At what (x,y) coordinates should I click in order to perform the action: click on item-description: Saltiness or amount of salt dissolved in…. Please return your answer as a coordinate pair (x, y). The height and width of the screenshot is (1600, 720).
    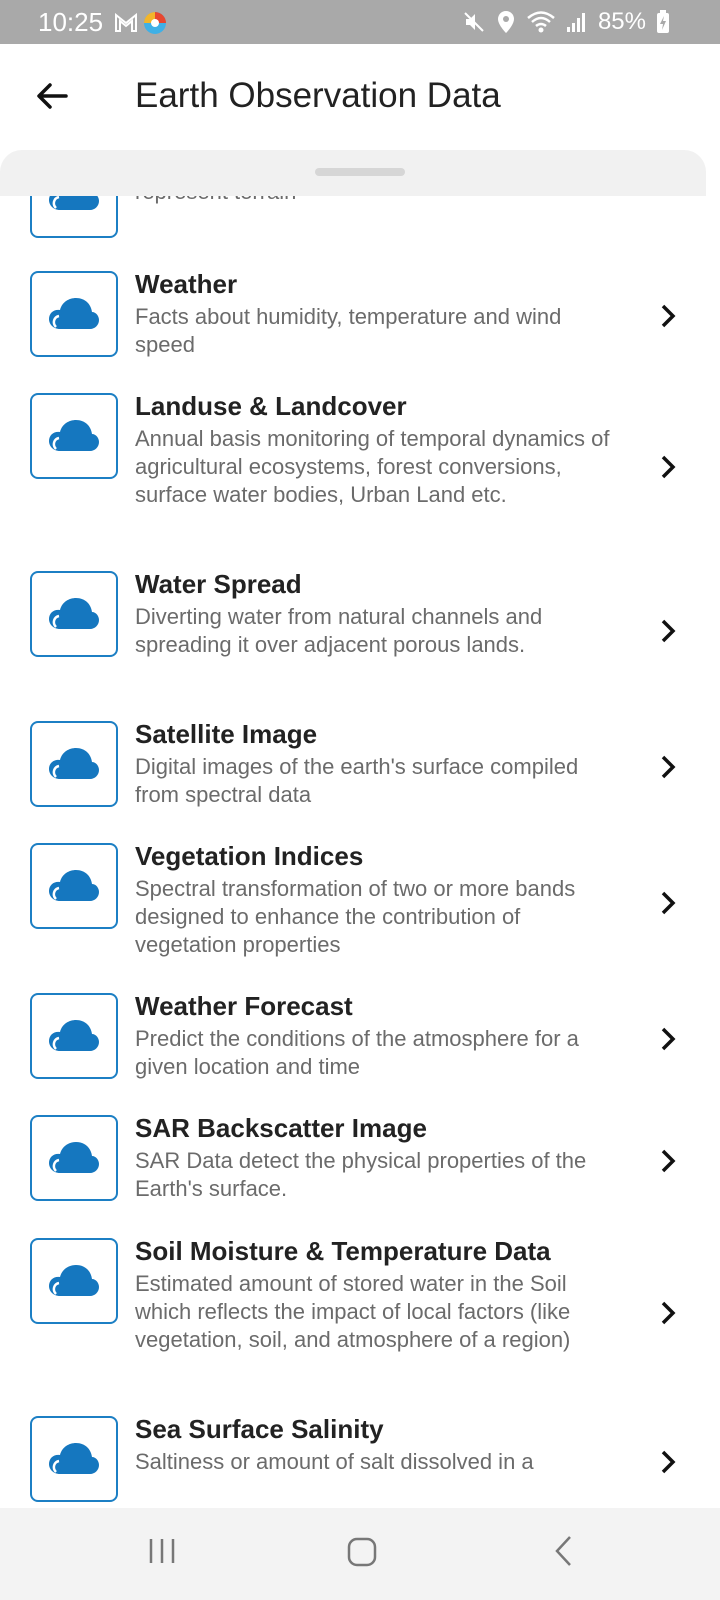
    Looking at the image, I should click on (334, 1461).